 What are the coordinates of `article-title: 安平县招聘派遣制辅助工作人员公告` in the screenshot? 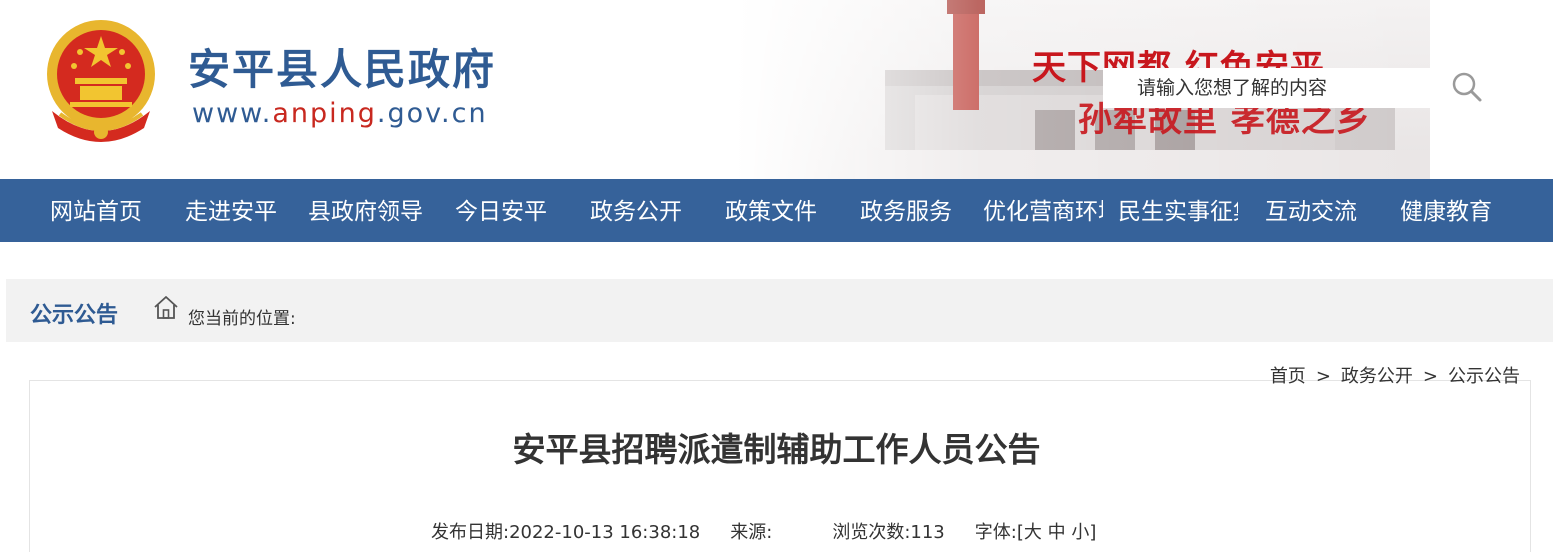 It's located at (776, 449).